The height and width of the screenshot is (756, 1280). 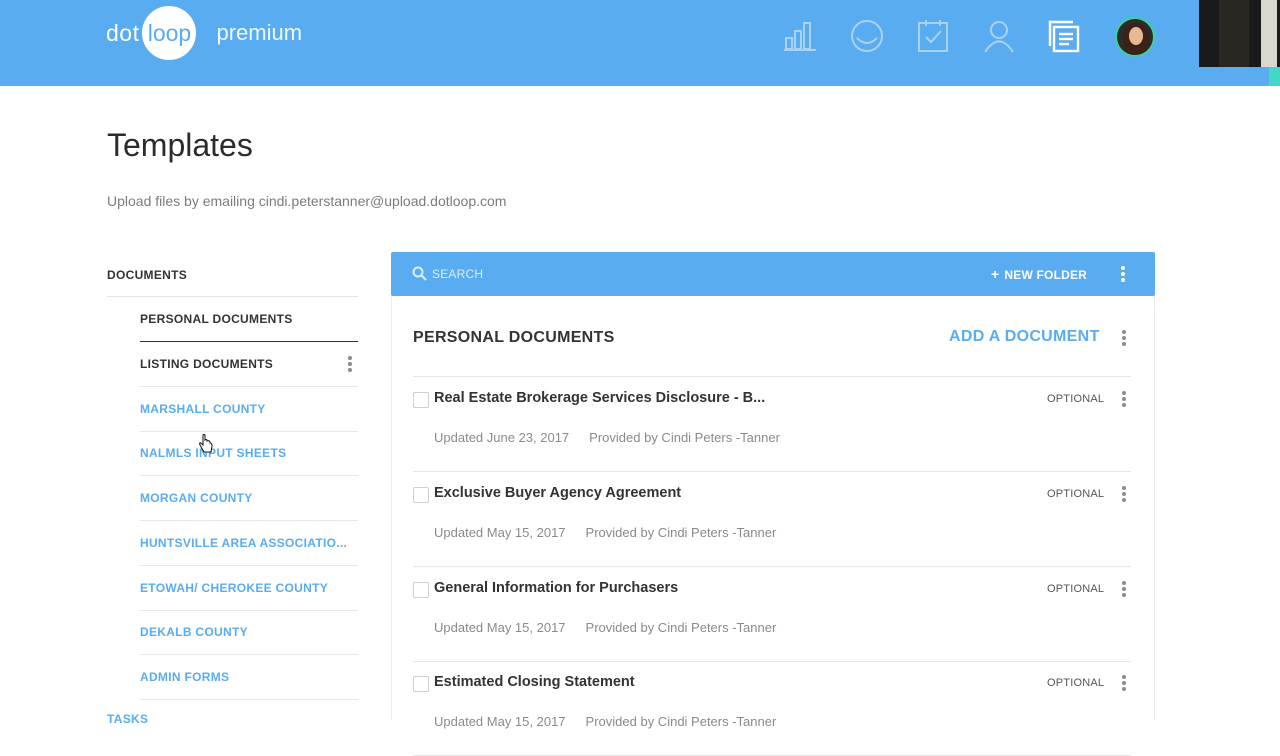 I want to click on dotloop-logo: dot loop premium, so click(x=204, y=33).